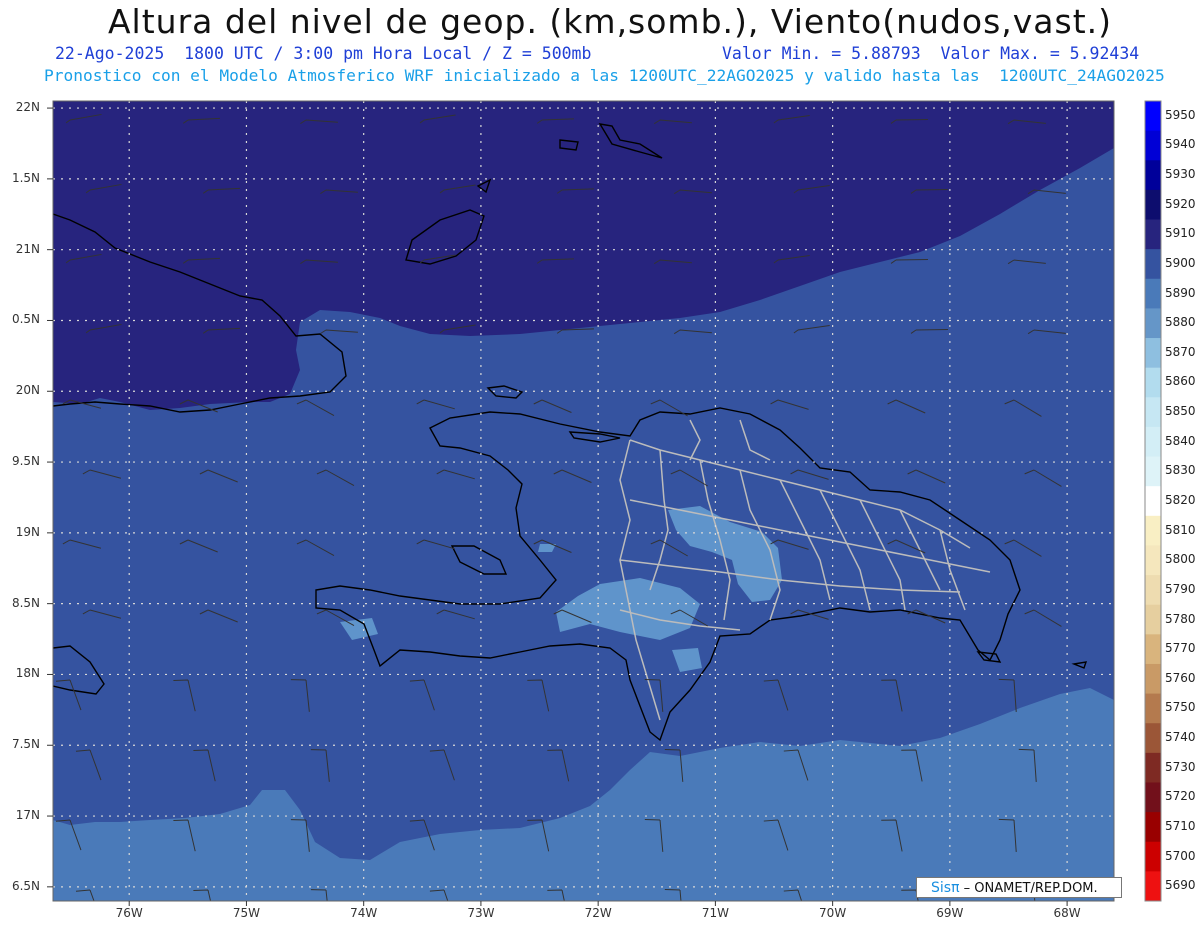  What do you see at coordinates (1180, 322) in the screenshot?
I see `colorbar-label: 5880` at bounding box center [1180, 322].